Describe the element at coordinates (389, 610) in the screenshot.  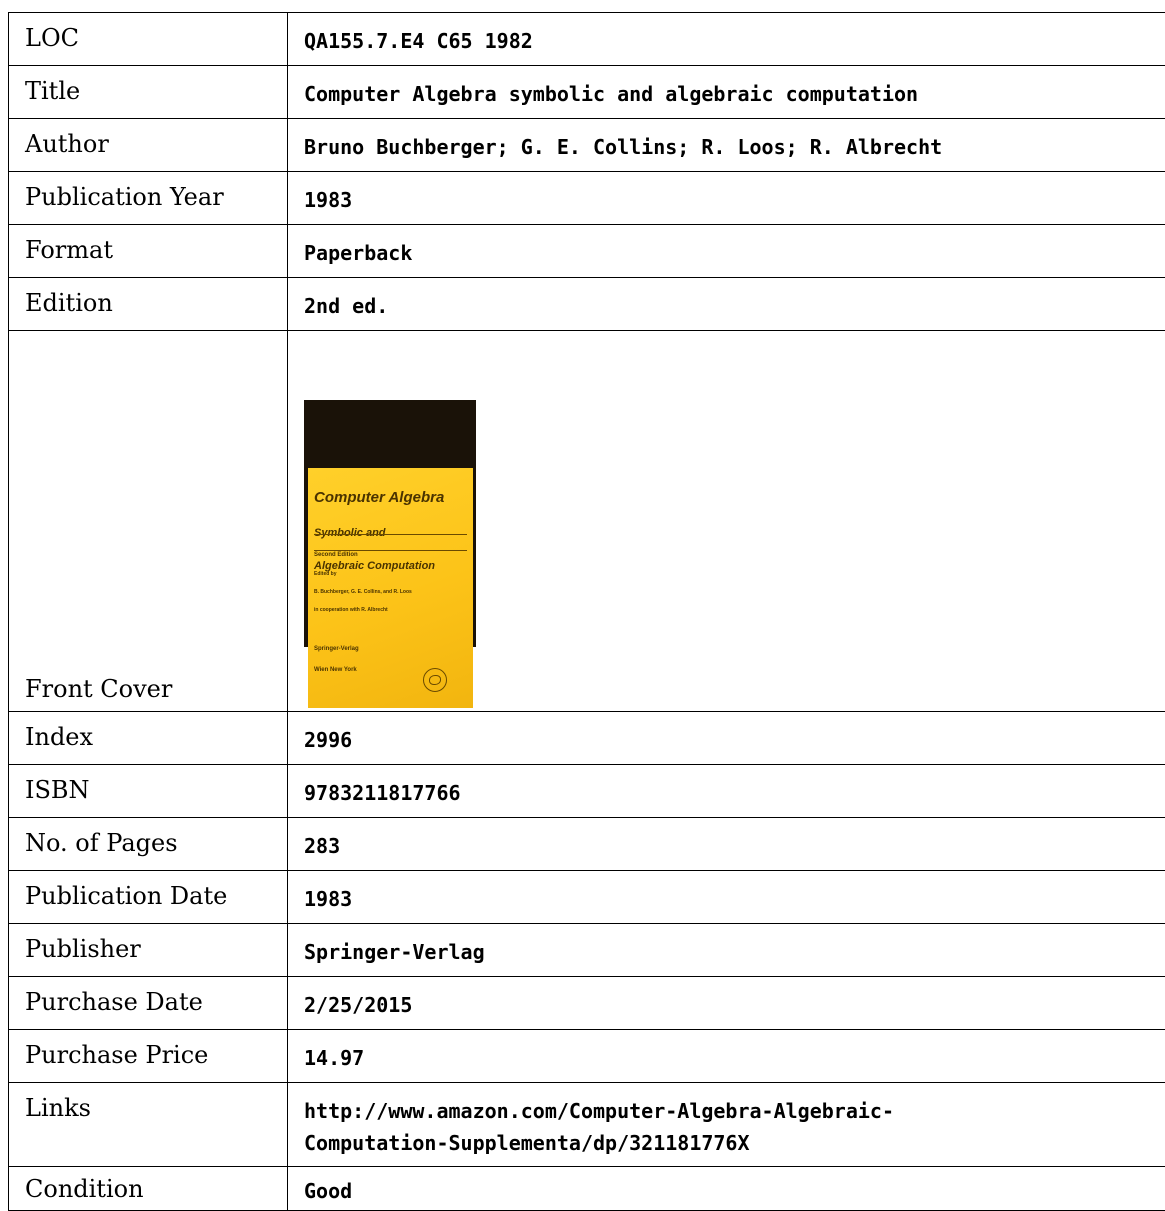
I see `cover-edited-line-3: in cooperation with R. Albrecht` at that location.